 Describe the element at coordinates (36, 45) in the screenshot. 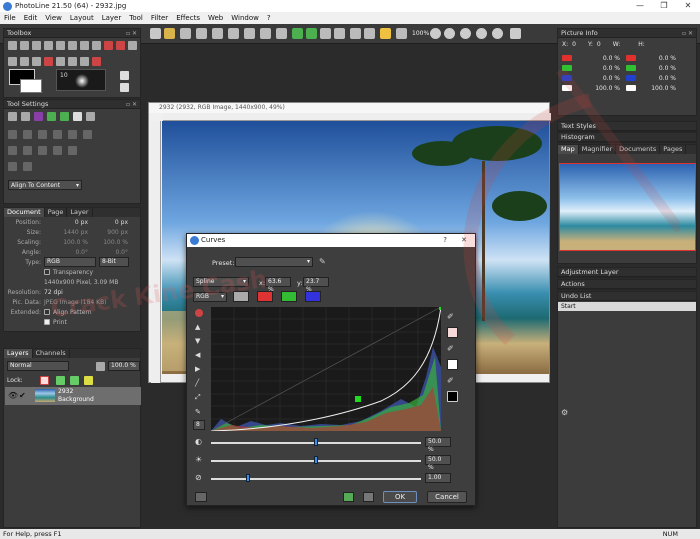

I see `lasso-tool-icon` at that location.